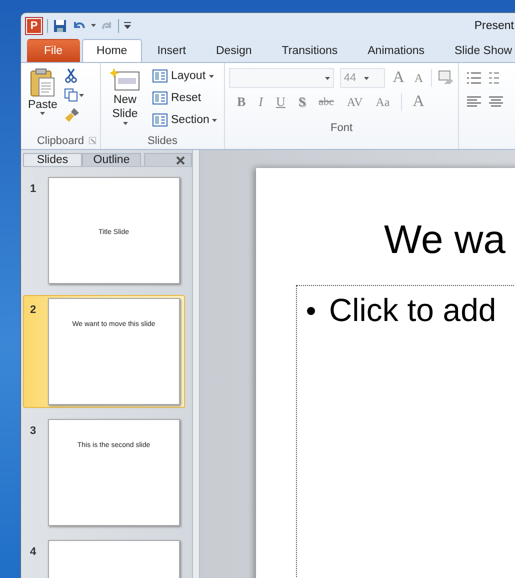  Describe the element at coordinates (53, 50) in the screenshot. I see `file-tab: File` at that location.